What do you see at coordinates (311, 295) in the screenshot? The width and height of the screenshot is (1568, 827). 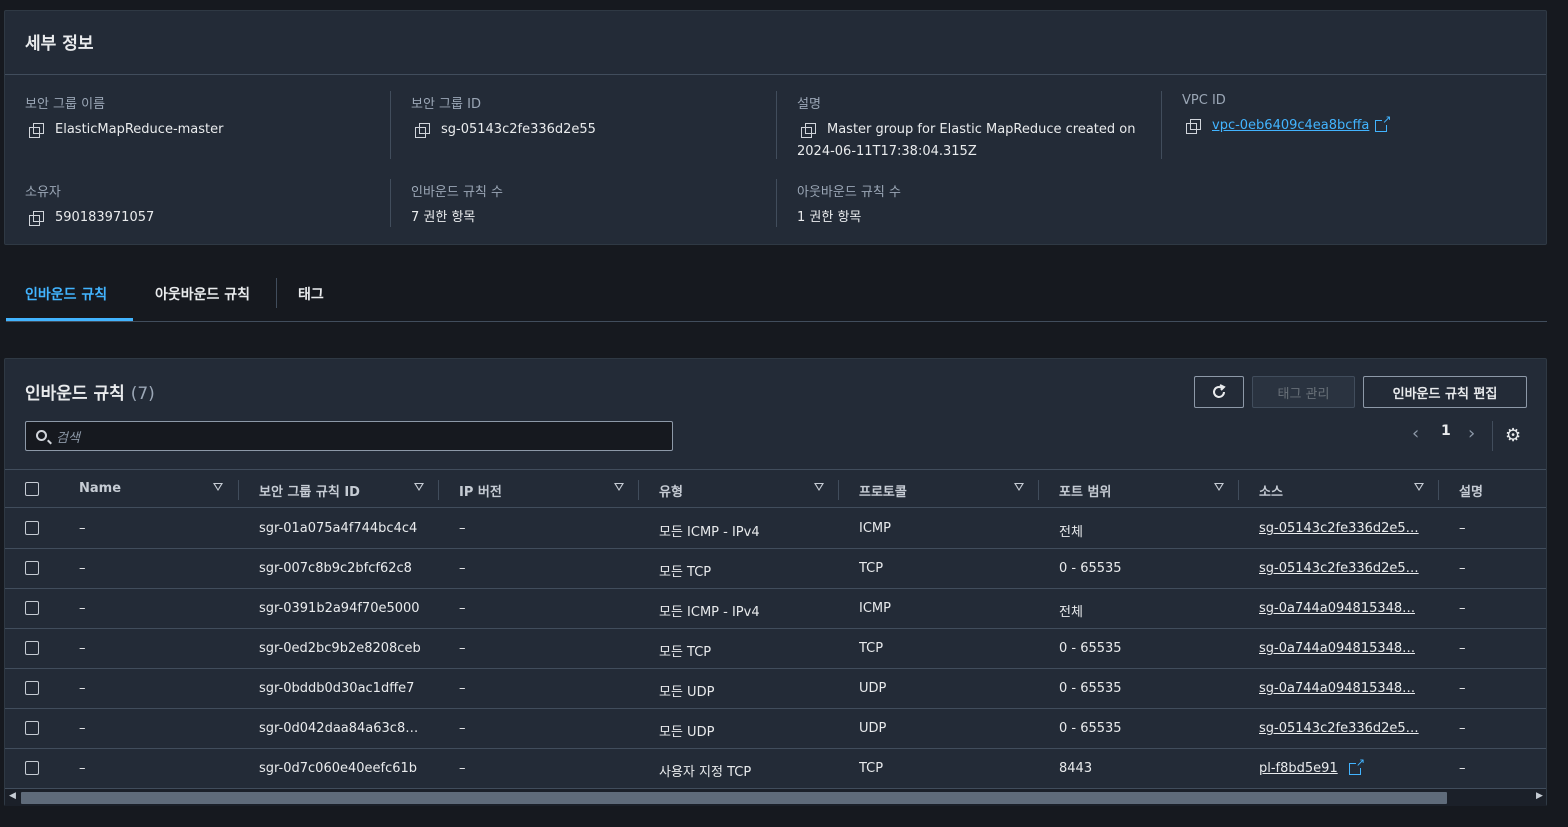 I see `tab-tags: 태그` at bounding box center [311, 295].